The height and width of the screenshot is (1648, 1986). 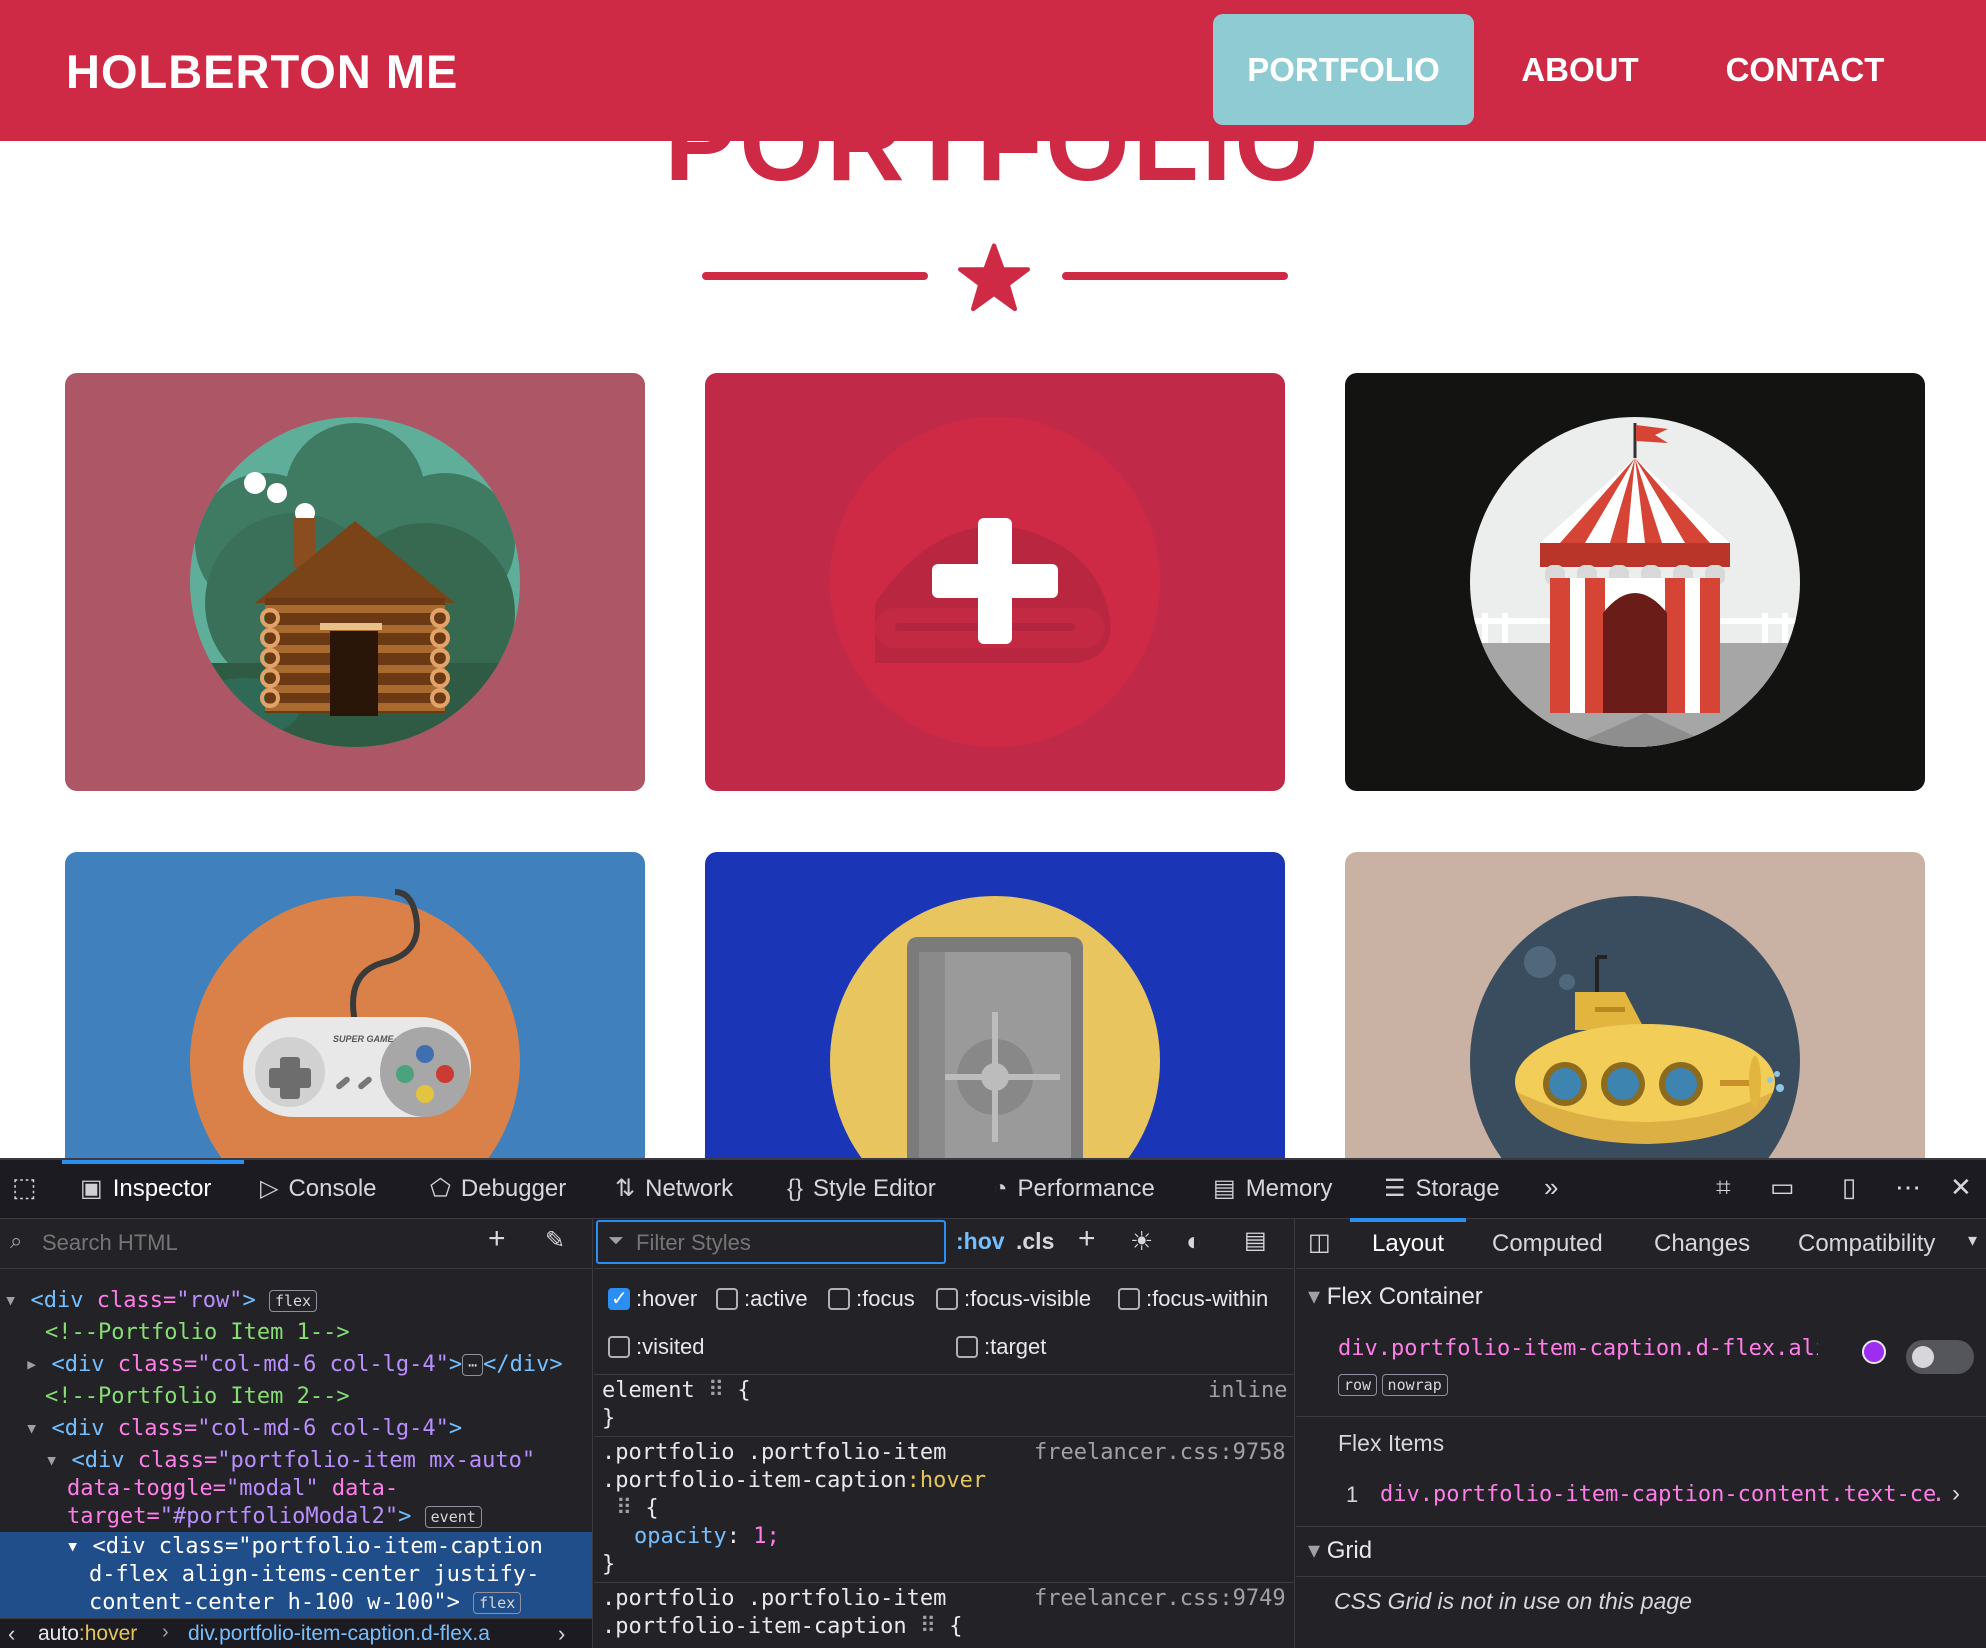 What do you see at coordinates (1940, 1357) in the screenshot?
I see `flexbox-highlight-toggle` at bounding box center [1940, 1357].